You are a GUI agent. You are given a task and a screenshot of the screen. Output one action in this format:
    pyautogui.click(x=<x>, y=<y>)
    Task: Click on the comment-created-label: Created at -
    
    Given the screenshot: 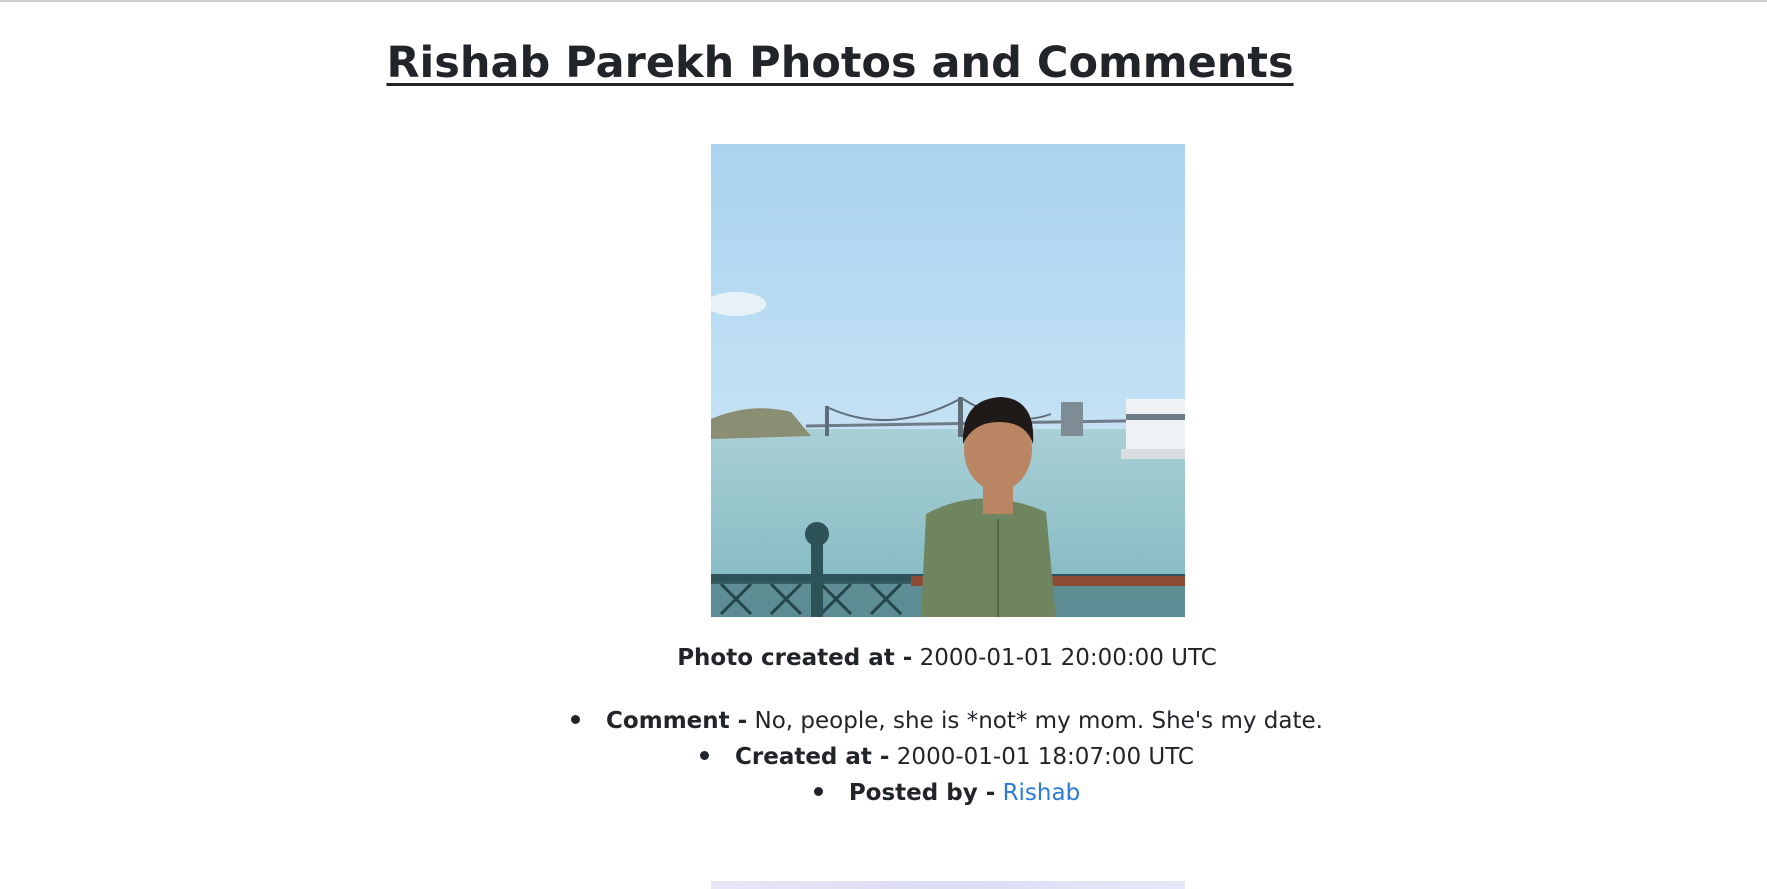 What is the action you would take?
    pyautogui.click(x=812, y=757)
    